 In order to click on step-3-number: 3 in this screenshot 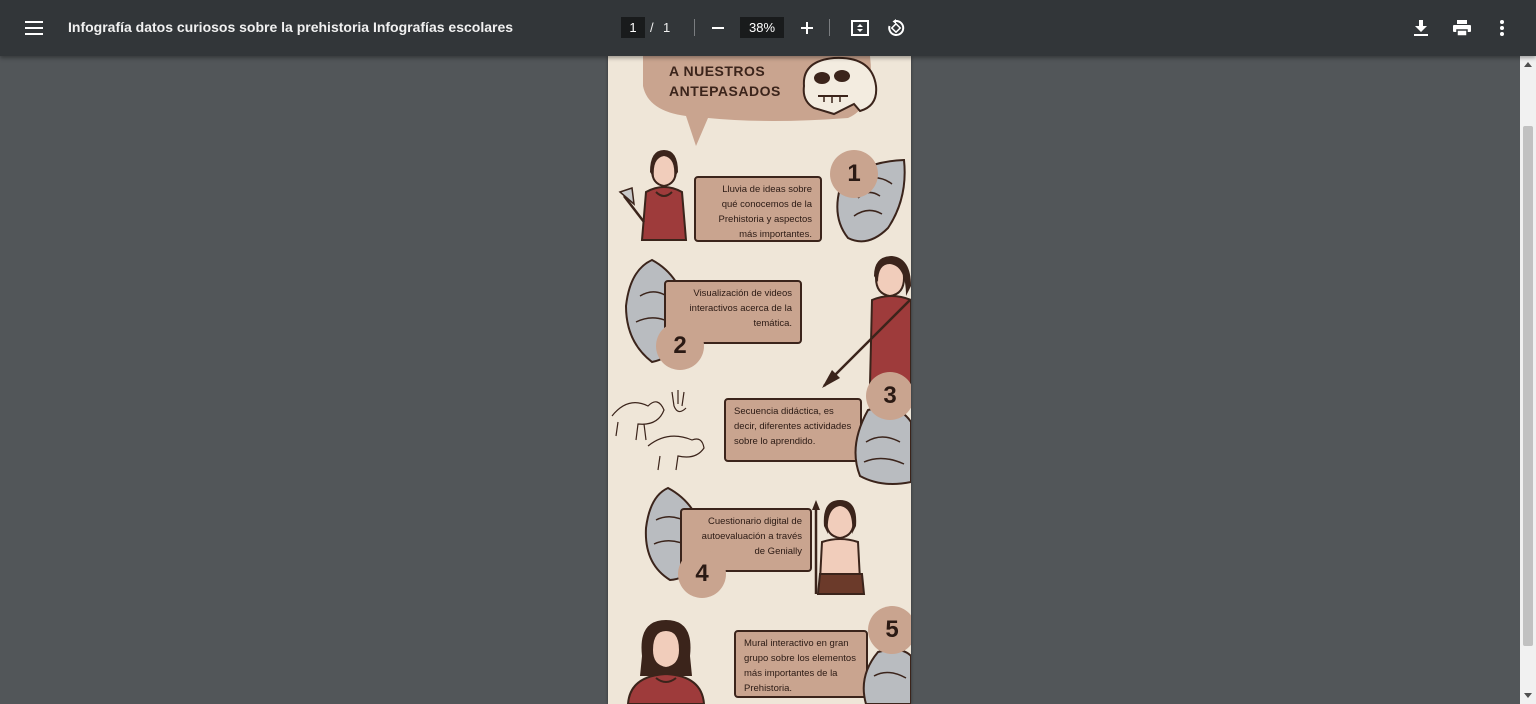, I will do `click(888, 396)`.